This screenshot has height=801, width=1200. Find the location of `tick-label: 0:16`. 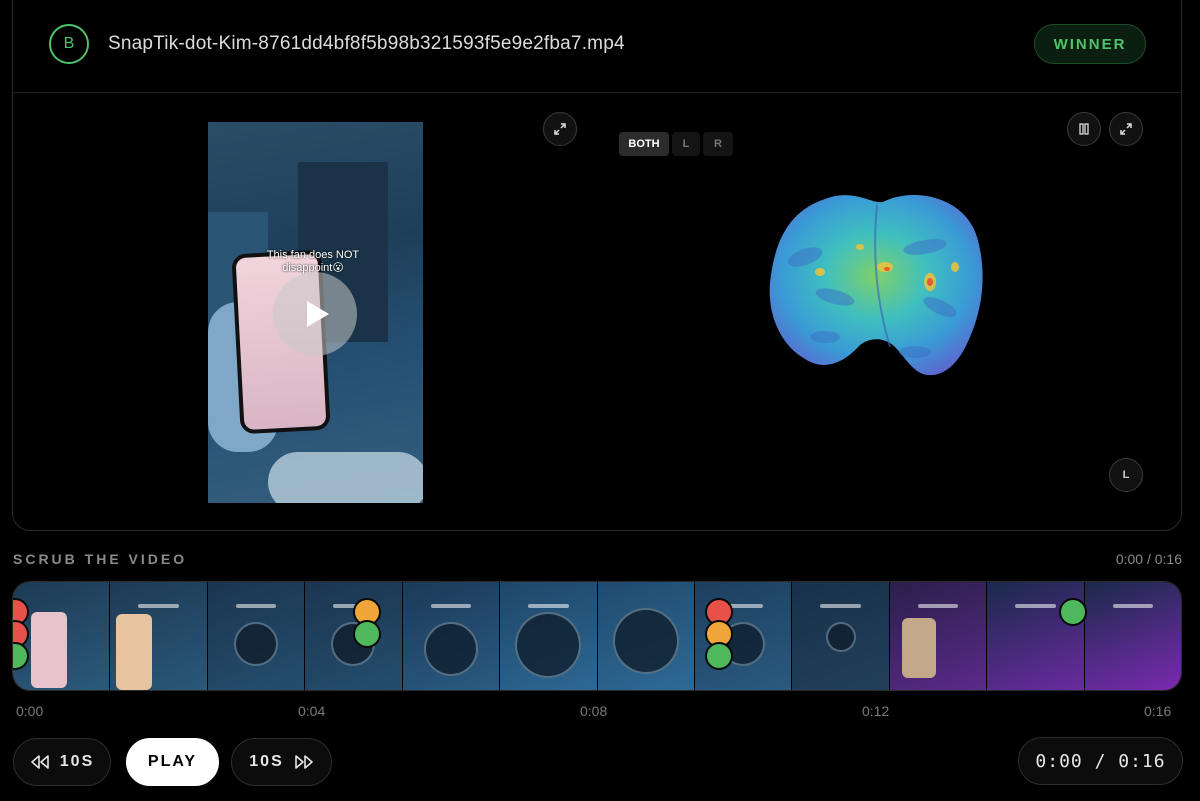

tick-label: 0:16 is located at coordinates (1158, 711).